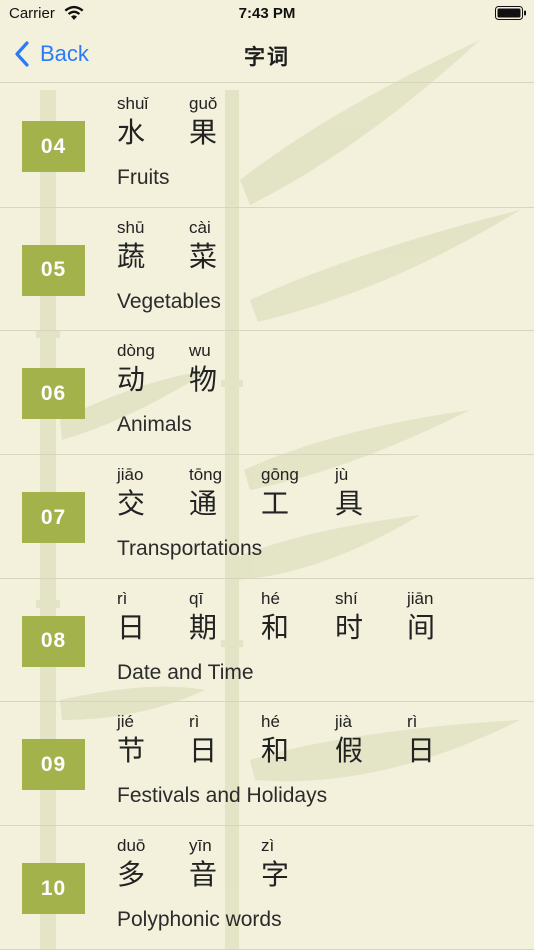 The image size is (534, 950). Describe the element at coordinates (349, 627) in the screenshot. I see `hanzi-character: 时` at that location.